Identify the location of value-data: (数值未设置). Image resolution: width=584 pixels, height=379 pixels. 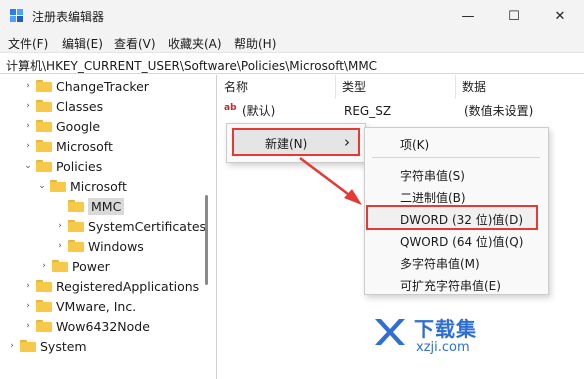
(499, 111).